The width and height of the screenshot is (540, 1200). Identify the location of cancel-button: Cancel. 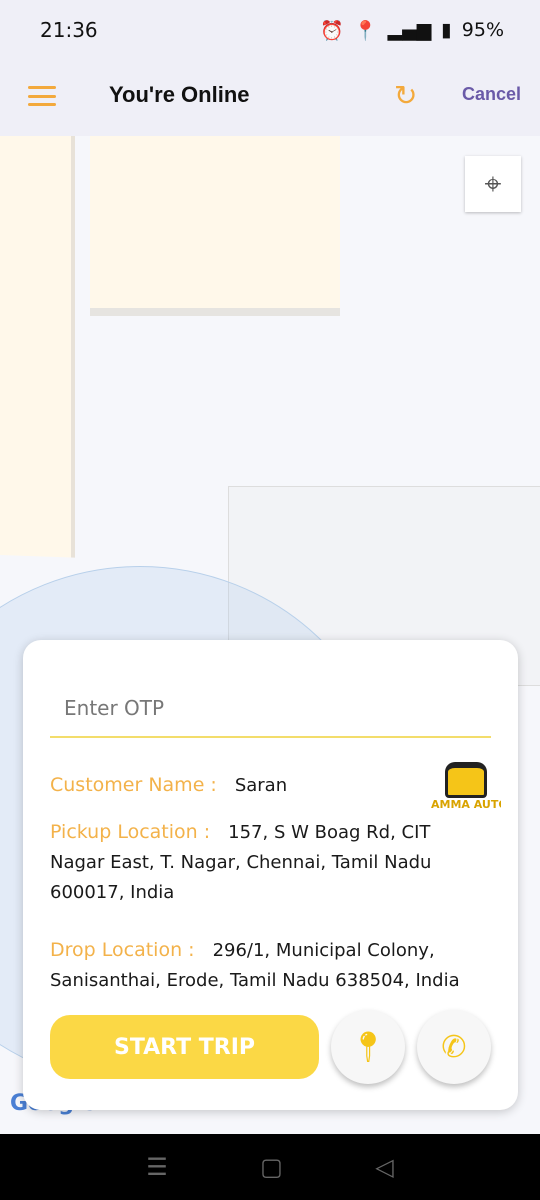
(491, 94).